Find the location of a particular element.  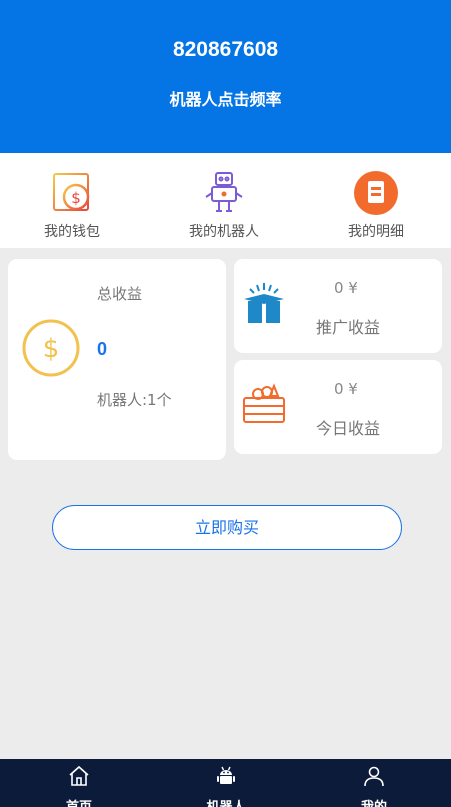

coin-icon: $ is located at coordinates (51, 348).